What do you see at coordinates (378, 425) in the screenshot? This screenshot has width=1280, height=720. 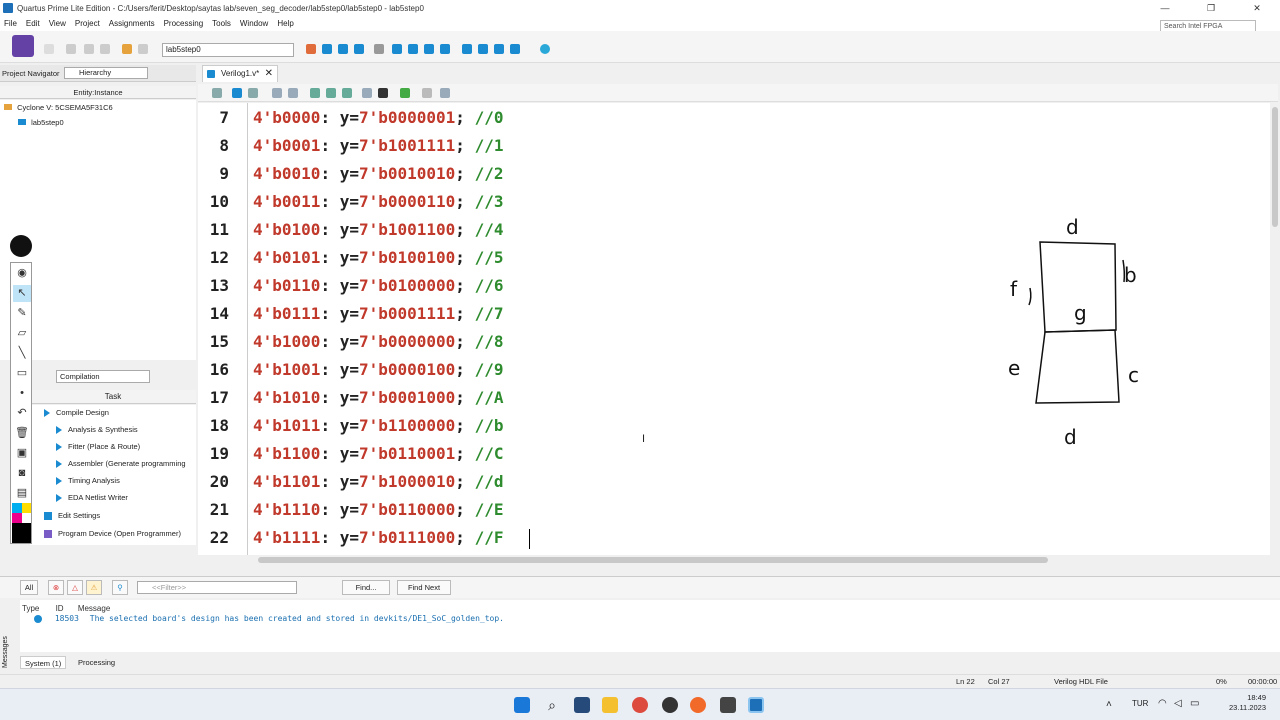 I see `code-line: 4'b1011: y=7'b1100000; //b` at bounding box center [378, 425].